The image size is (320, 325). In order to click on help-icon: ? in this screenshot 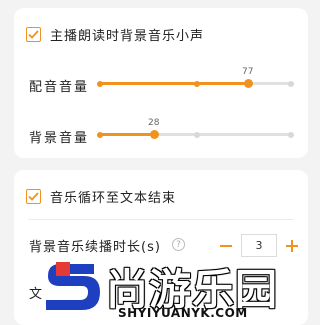, I will do `click(178, 244)`.